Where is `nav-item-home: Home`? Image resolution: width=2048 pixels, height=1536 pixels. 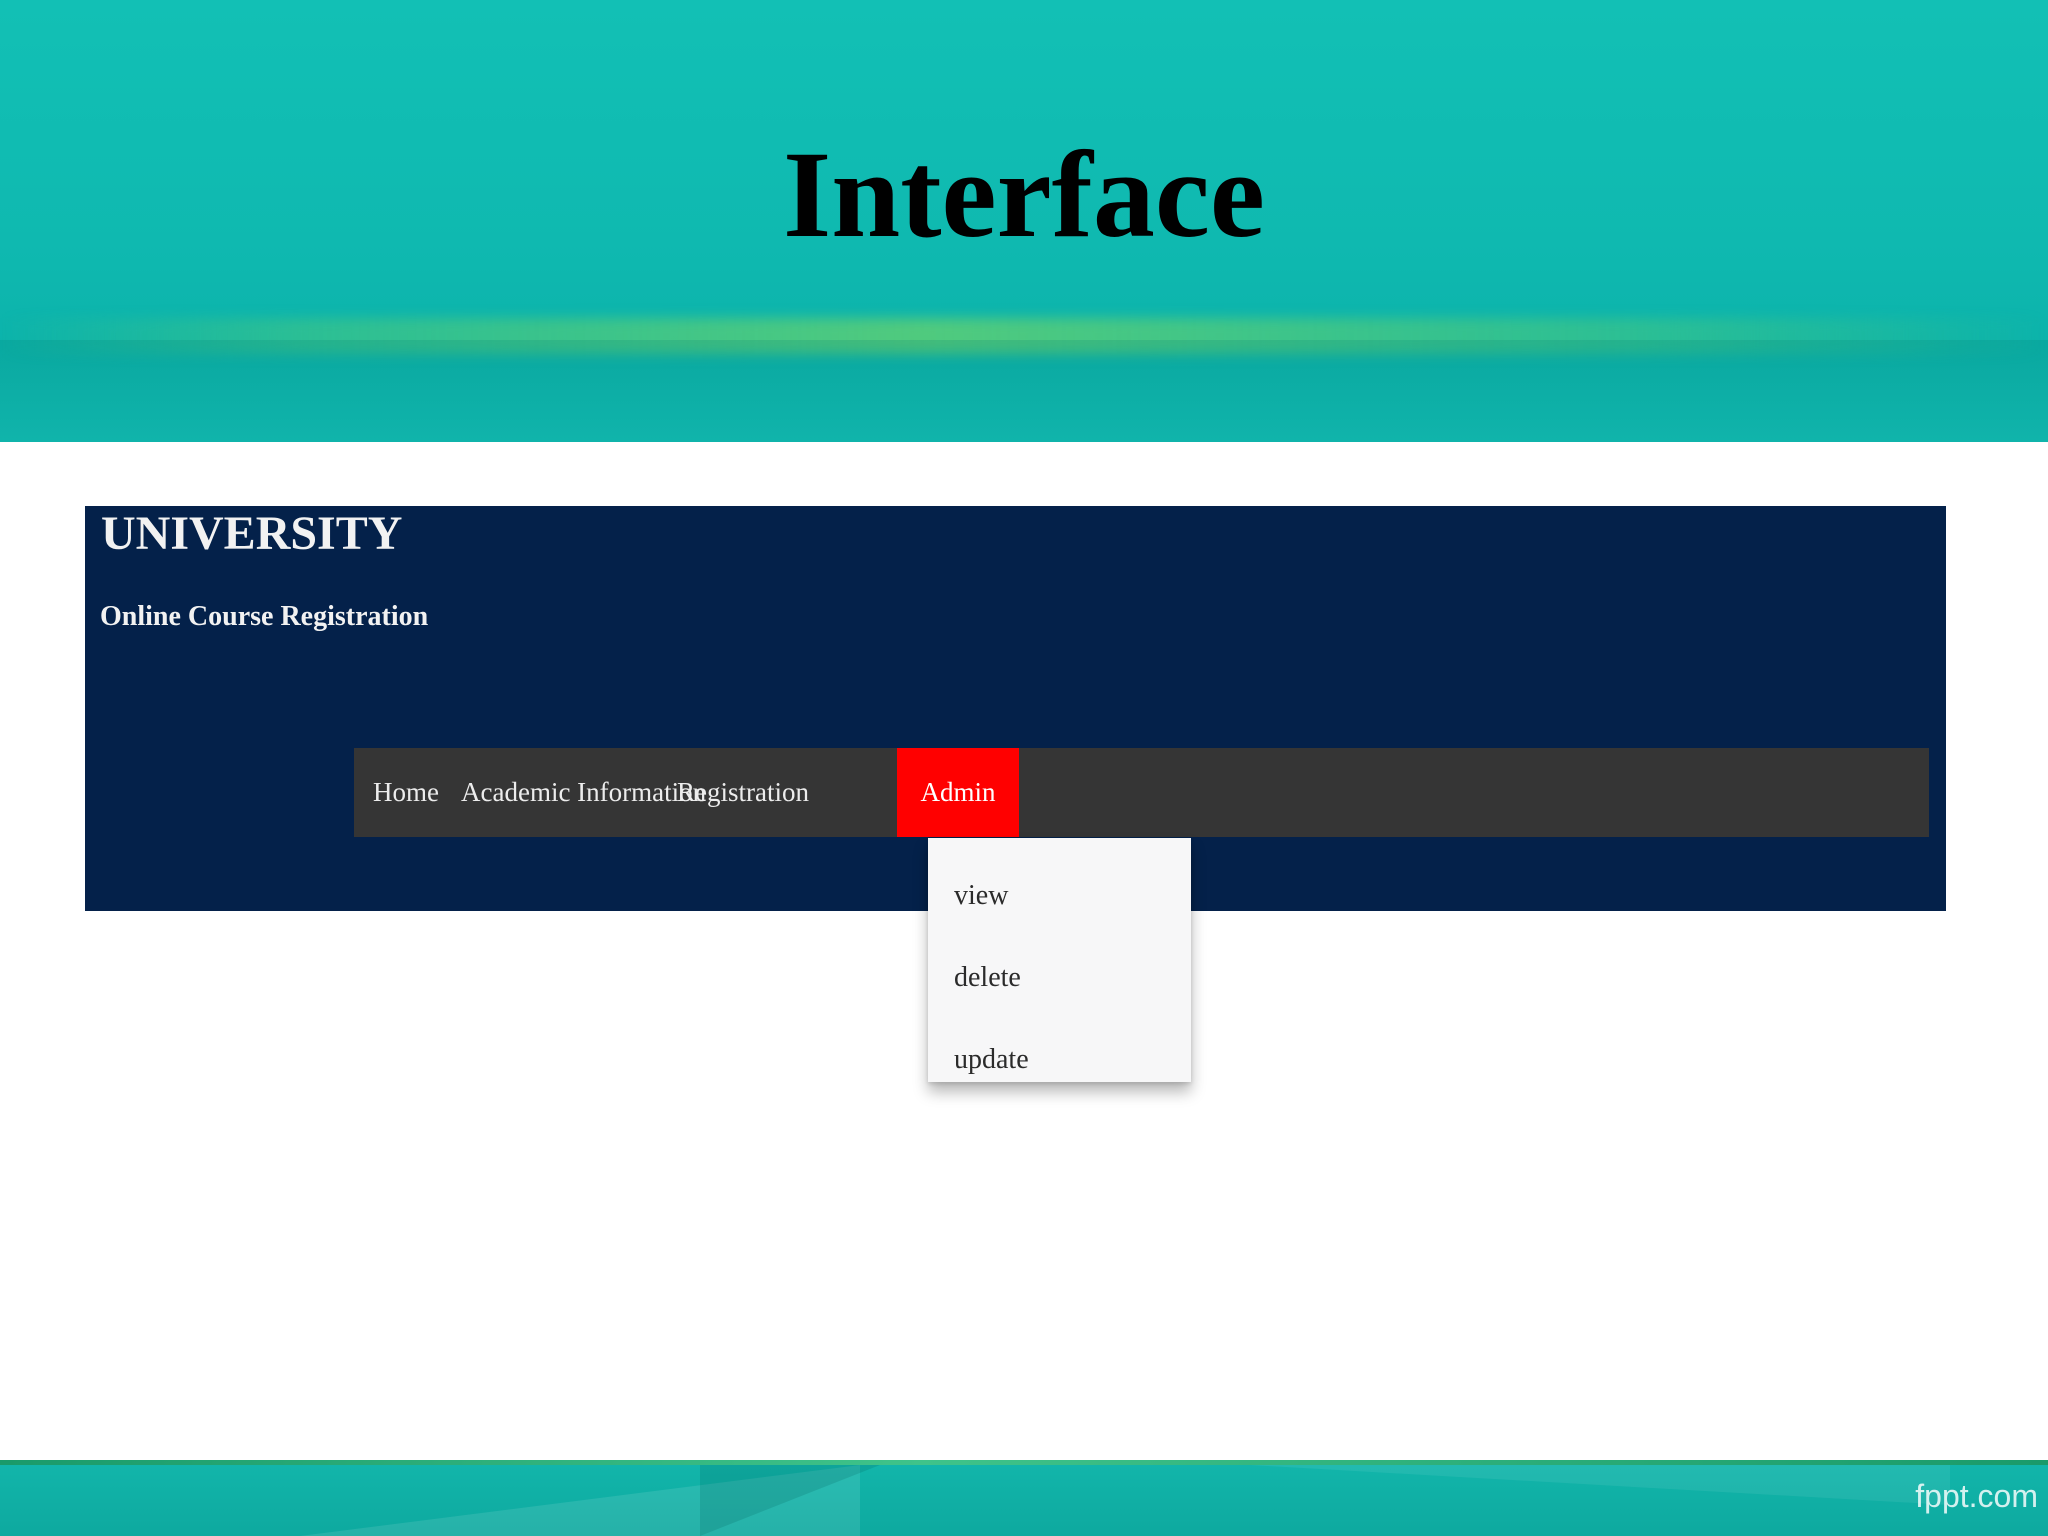
nav-item-home: Home is located at coordinates (406, 792).